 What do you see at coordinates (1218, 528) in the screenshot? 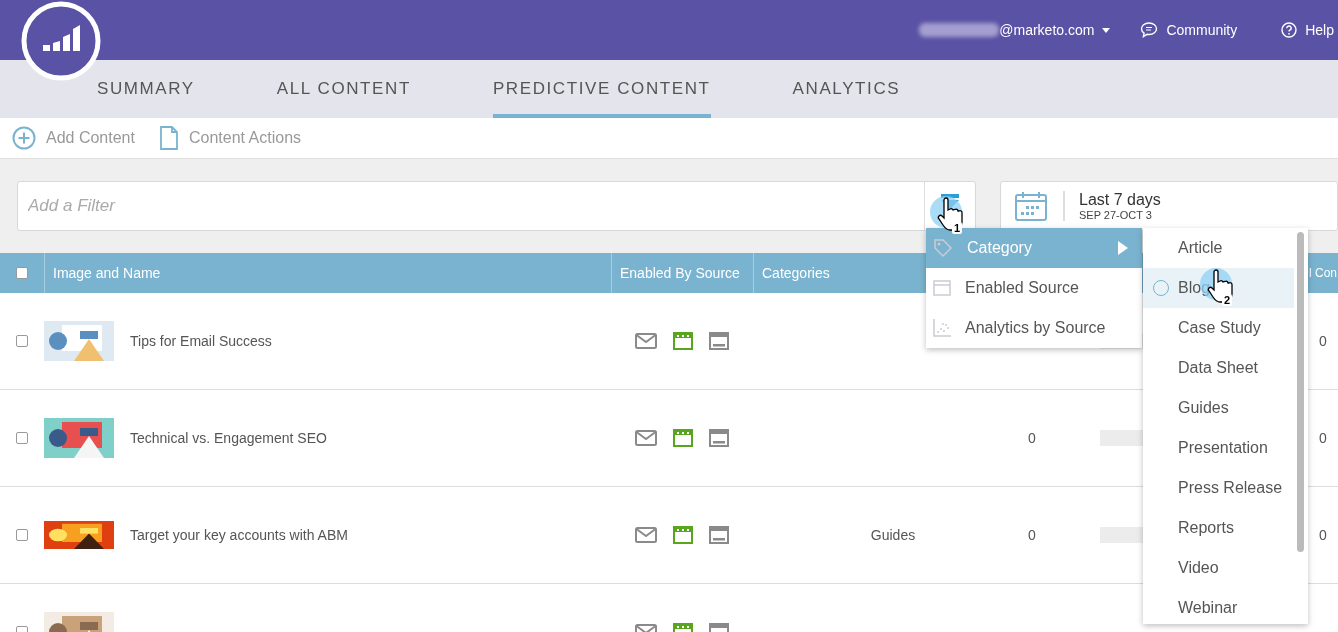
I see `category-option: Reports` at bounding box center [1218, 528].